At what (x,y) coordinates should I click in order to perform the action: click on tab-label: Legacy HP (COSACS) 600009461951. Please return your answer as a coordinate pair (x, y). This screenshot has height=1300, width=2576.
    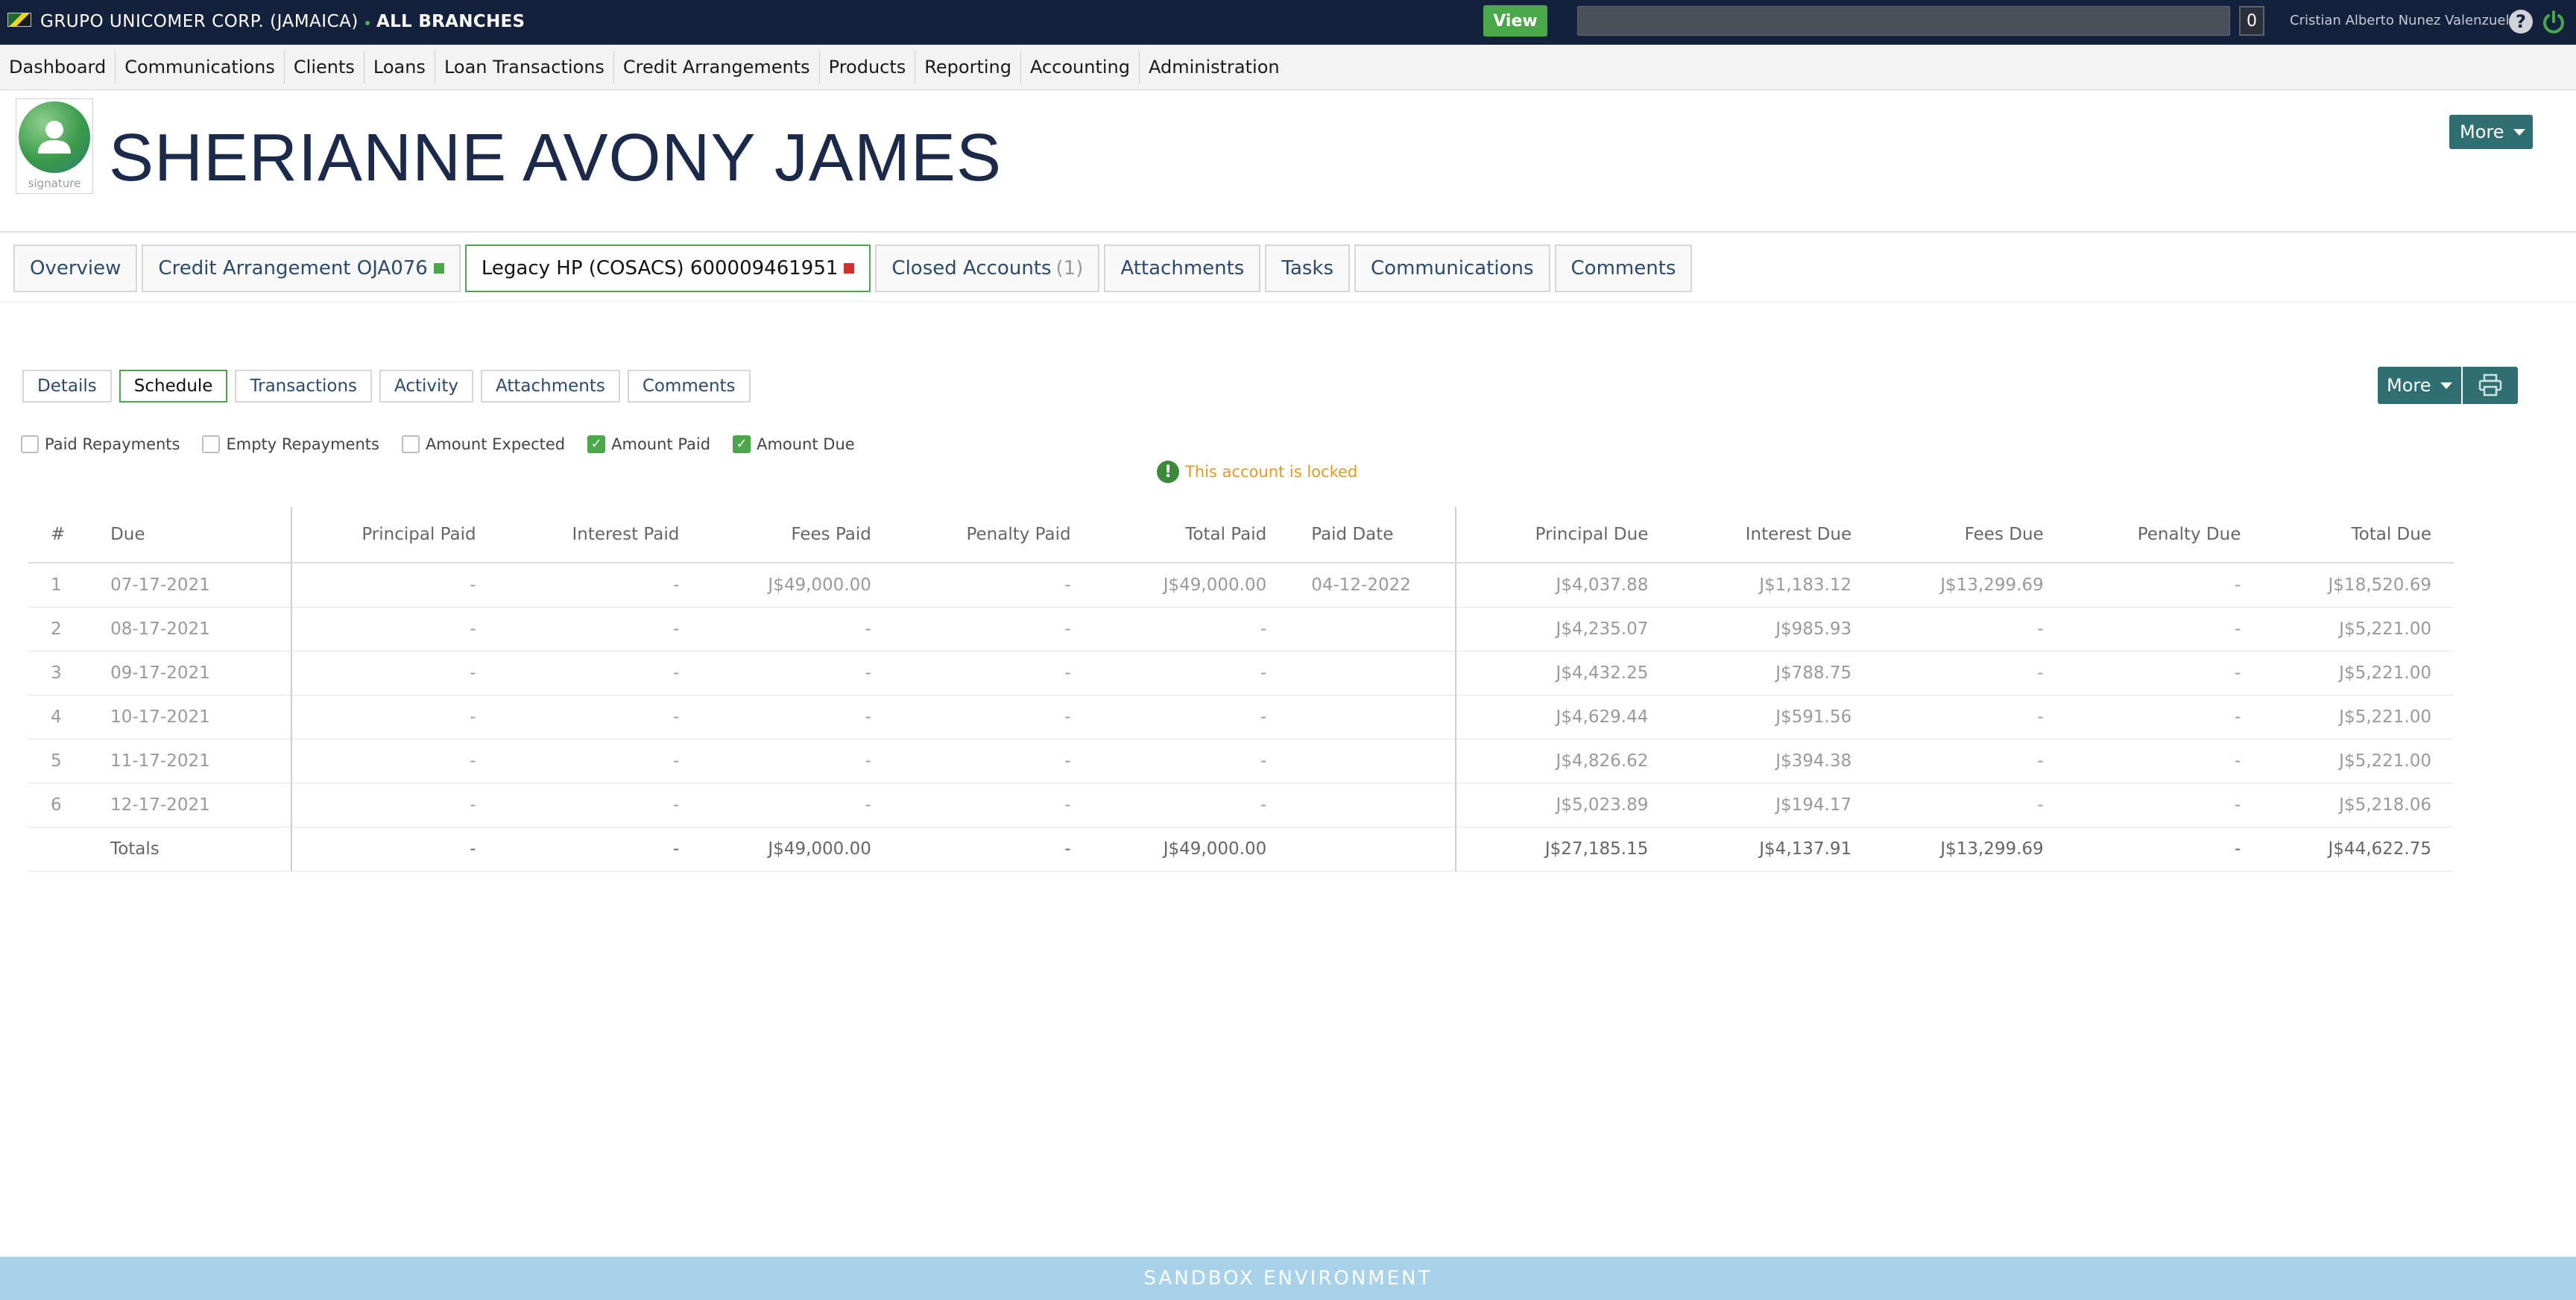
    Looking at the image, I should click on (660, 268).